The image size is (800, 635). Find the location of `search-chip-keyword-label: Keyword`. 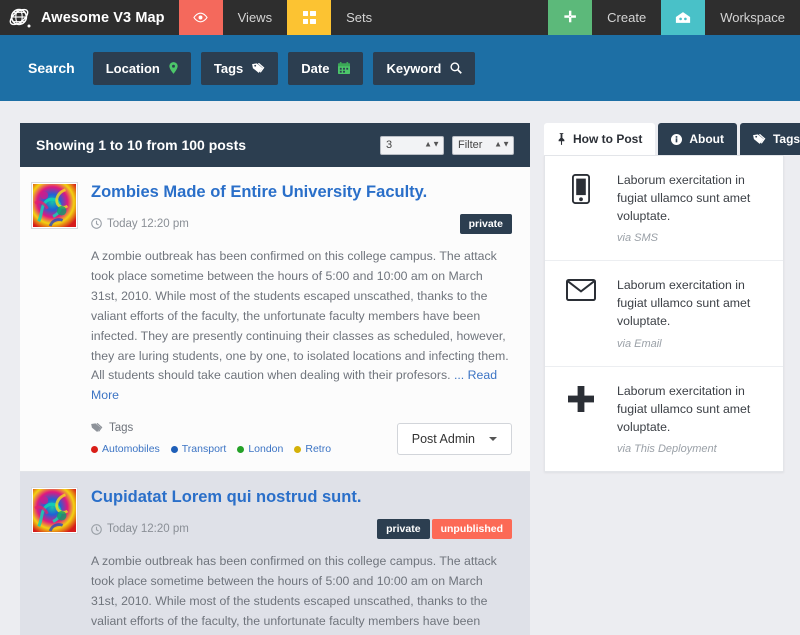

search-chip-keyword-label: Keyword is located at coordinates (414, 68).